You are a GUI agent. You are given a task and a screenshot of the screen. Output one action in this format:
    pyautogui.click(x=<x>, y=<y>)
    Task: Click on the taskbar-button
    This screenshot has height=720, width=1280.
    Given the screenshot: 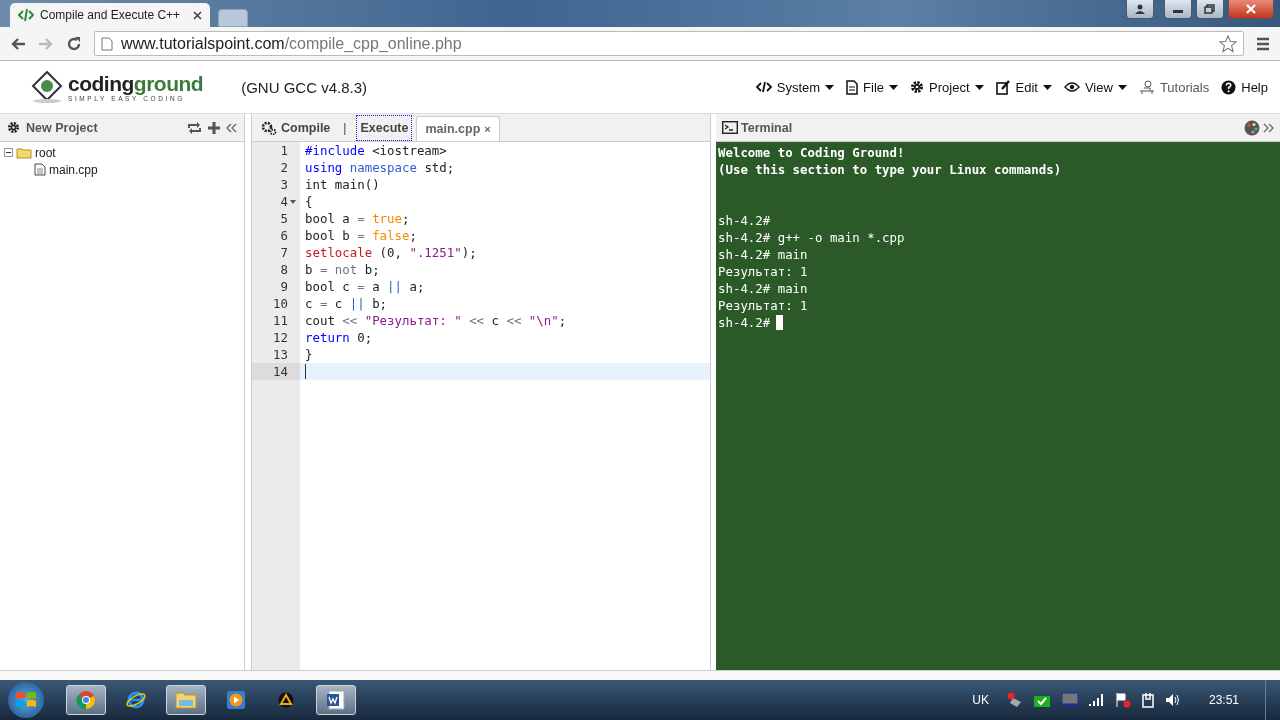 What is the action you would take?
    pyautogui.click(x=336, y=700)
    